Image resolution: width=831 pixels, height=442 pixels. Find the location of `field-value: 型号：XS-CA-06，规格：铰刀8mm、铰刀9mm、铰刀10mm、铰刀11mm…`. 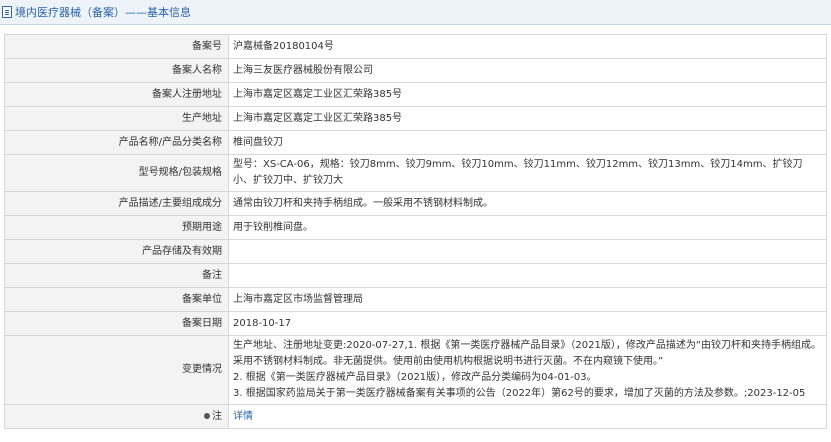

field-value: 型号：XS-CA-06，规格：铰刀8mm、铰刀9mm、铰刀10mm、铰刀11mm… is located at coordinates (527, 173).